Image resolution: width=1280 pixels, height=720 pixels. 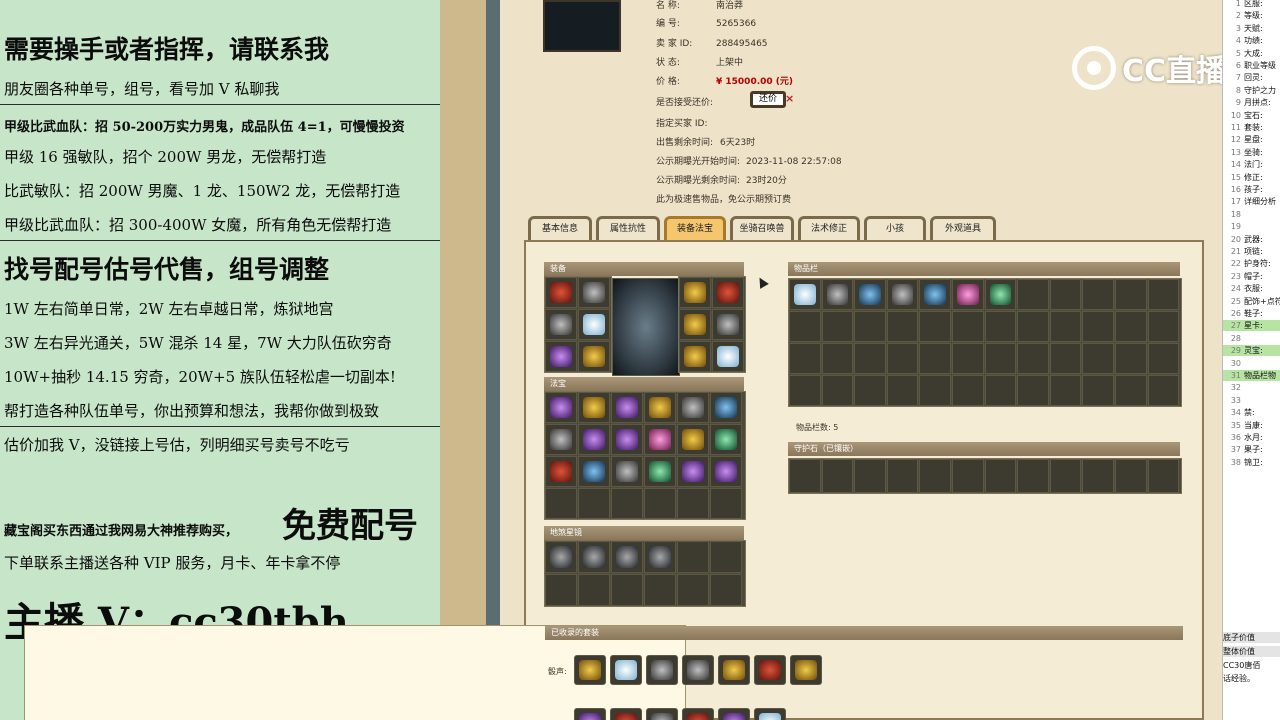 I want to click on tab-basic-info: 基本信息, so click(x=560, y=228).